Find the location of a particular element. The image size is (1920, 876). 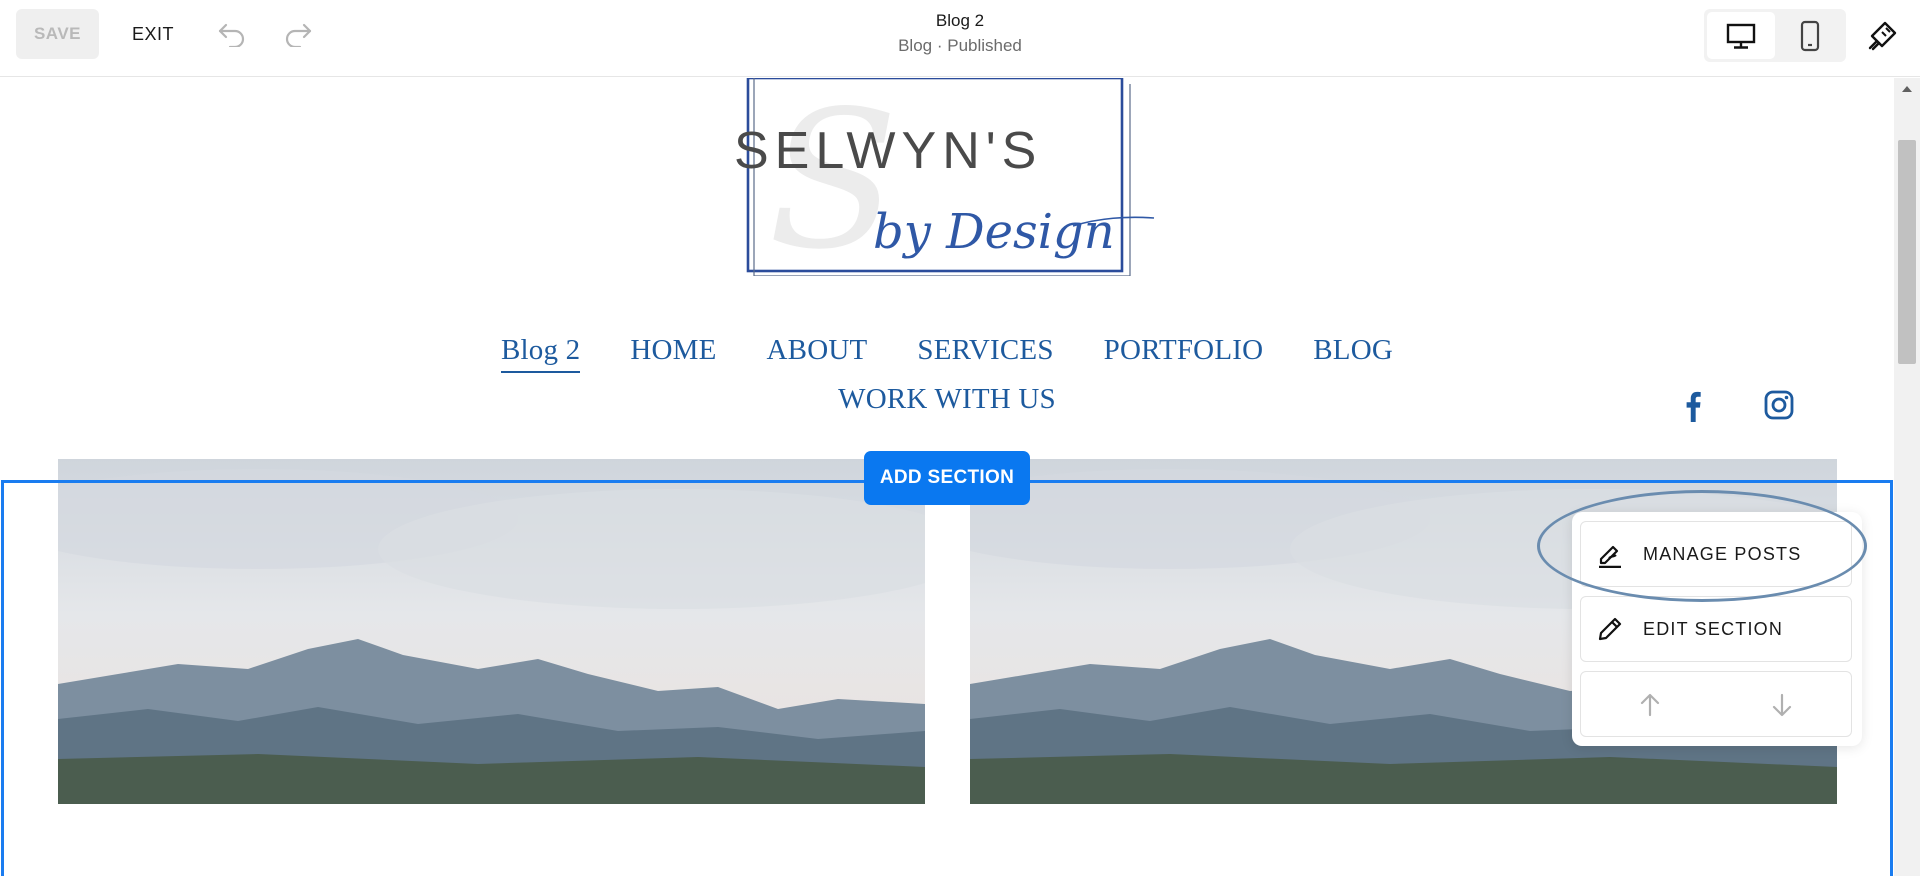

desktop-icon is located at coordinates (1741, 36).